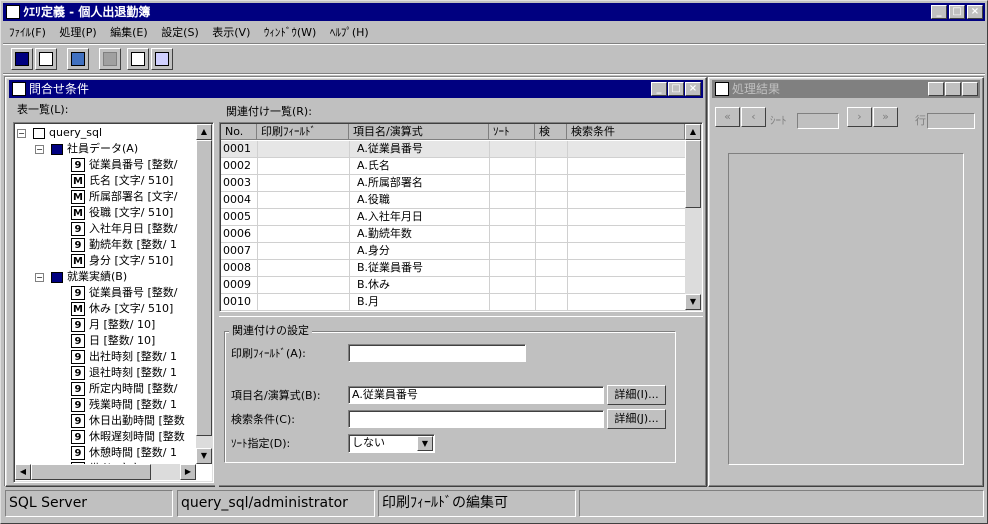 The width and height of the screenshot is (988, 524). What do you see at coordinates (356, 89) in the screenshot?
I see `query-window-title-bar: 問合せ条件 _ □ ×` at bounding box center [356, 89].